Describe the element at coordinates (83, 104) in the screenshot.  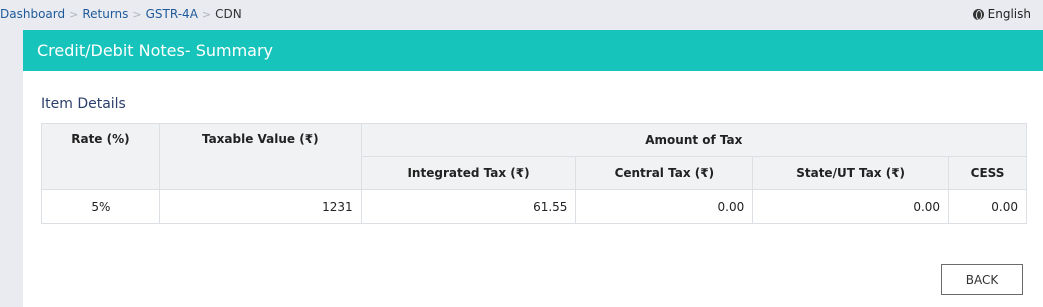
I see `section-title: Item Details` at that location.